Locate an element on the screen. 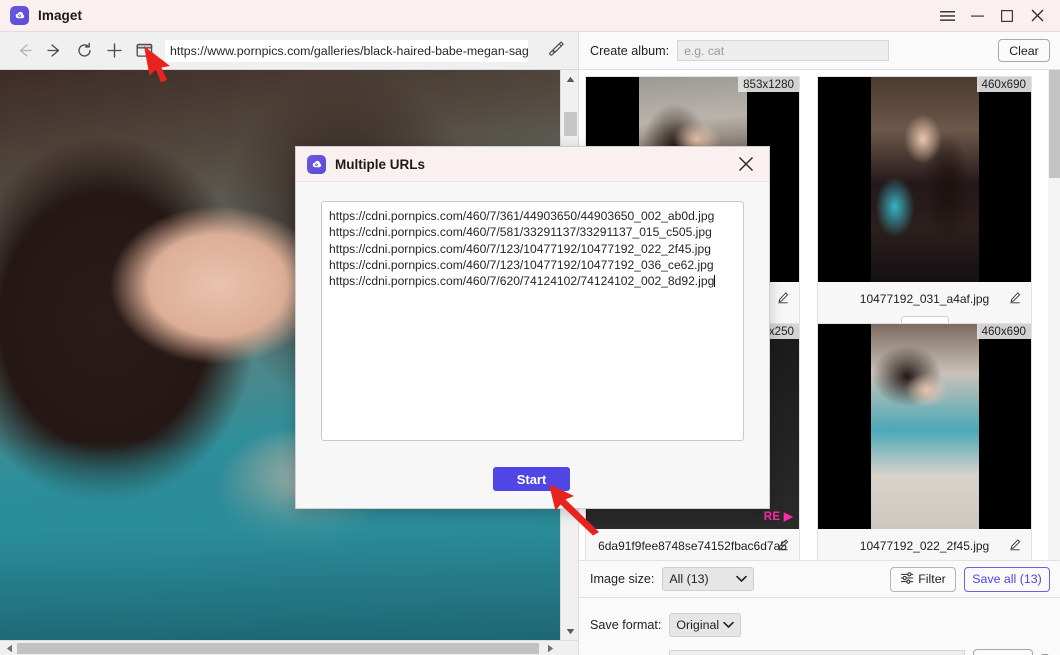  filename-text: 10477192_031_a4af.jpg is located at coordinates (924, 299).